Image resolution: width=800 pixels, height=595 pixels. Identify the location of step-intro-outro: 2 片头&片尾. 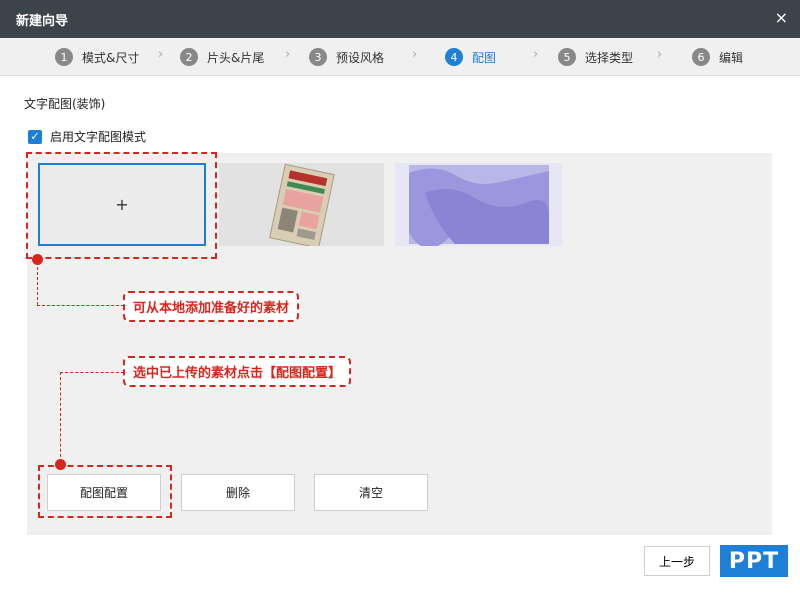
(222, 57).